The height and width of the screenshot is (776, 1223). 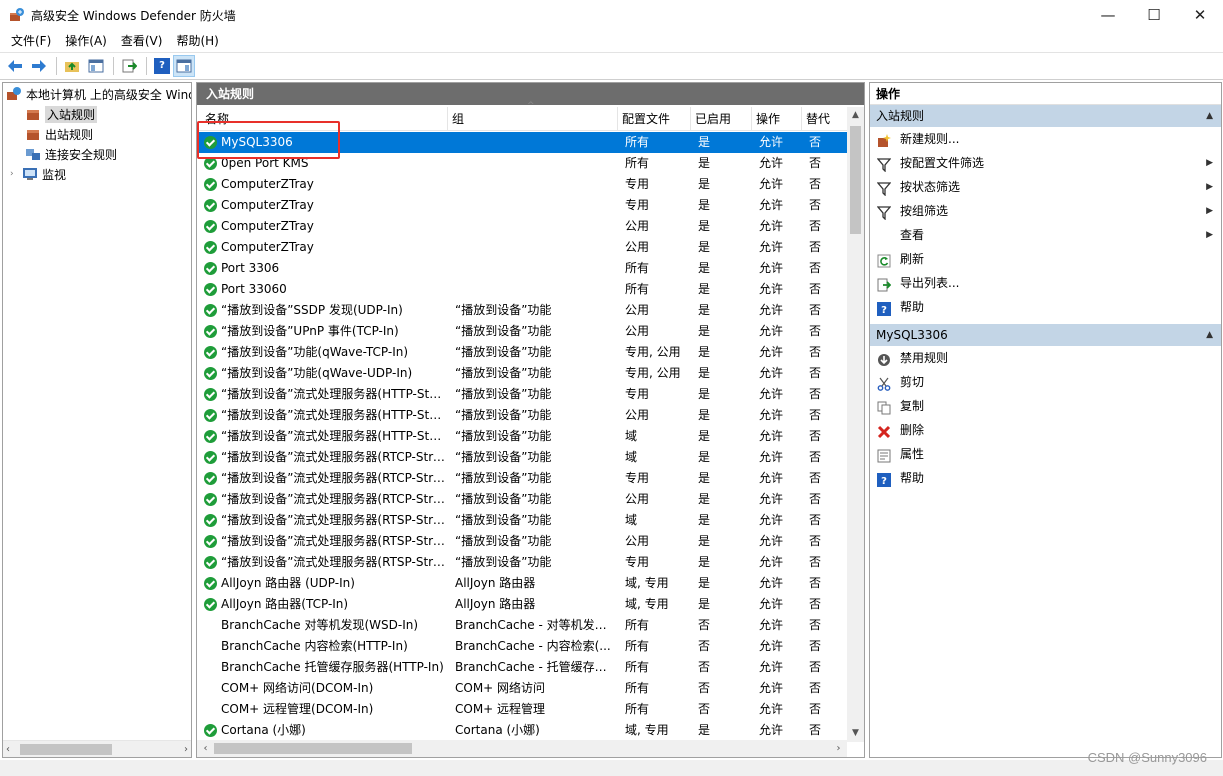 What do you see at coordinates (1045, 163) in the screenshot?
I see `action-item: 按配置文件筛选 ▶` at bounding box center [1045, 163].